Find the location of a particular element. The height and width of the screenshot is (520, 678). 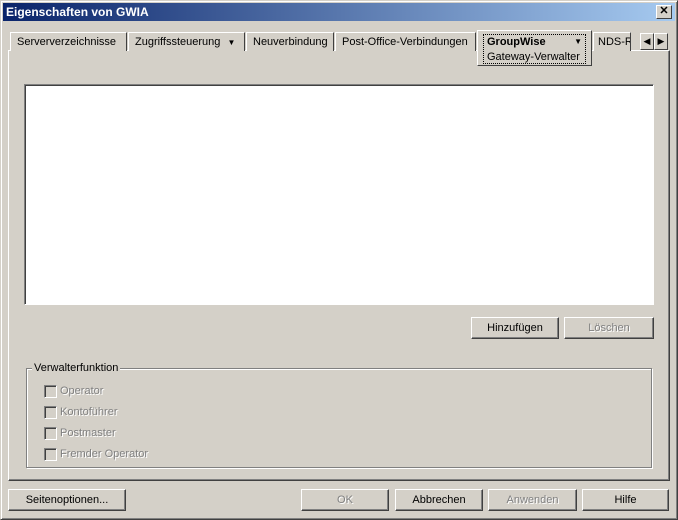

tab-label: Neuverbindung is located at coordinates (290, 42).